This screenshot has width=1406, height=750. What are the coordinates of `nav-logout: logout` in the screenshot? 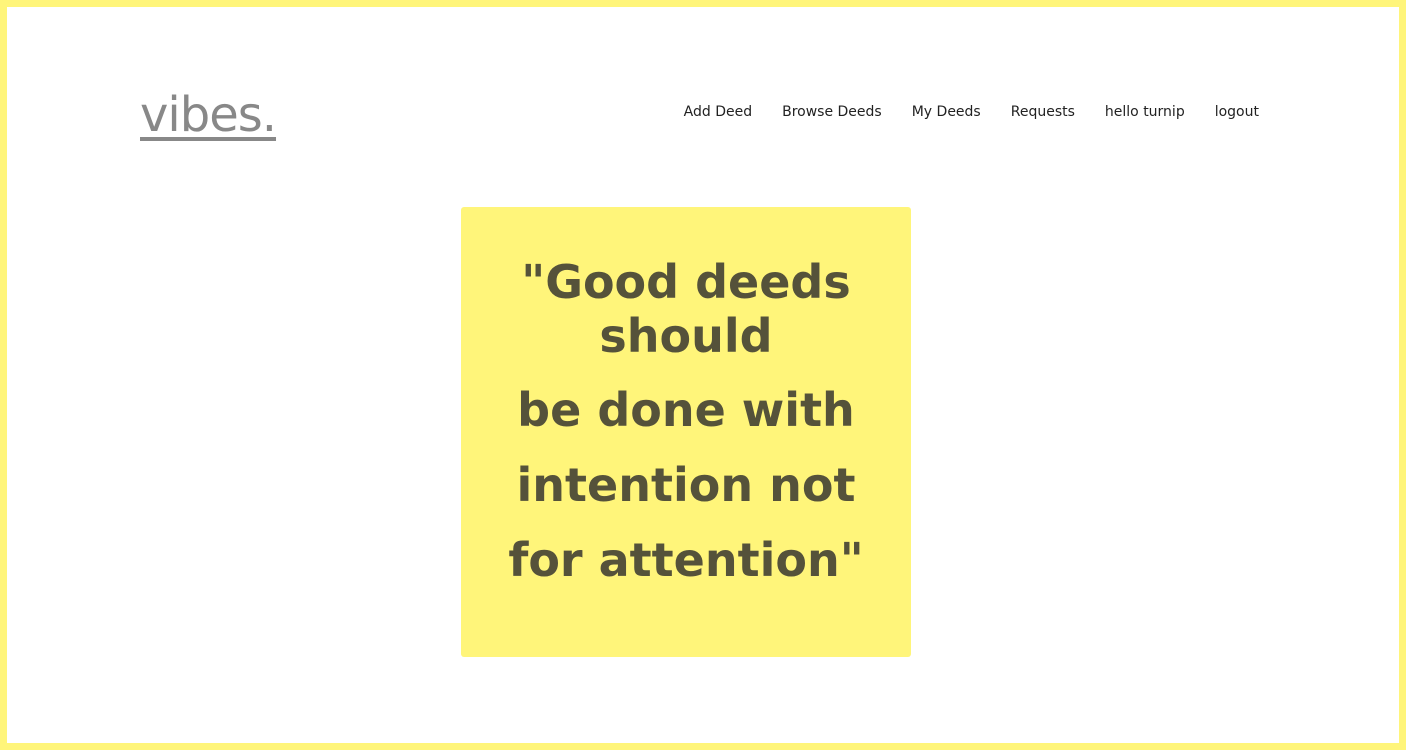 It's located at (1237, 112).